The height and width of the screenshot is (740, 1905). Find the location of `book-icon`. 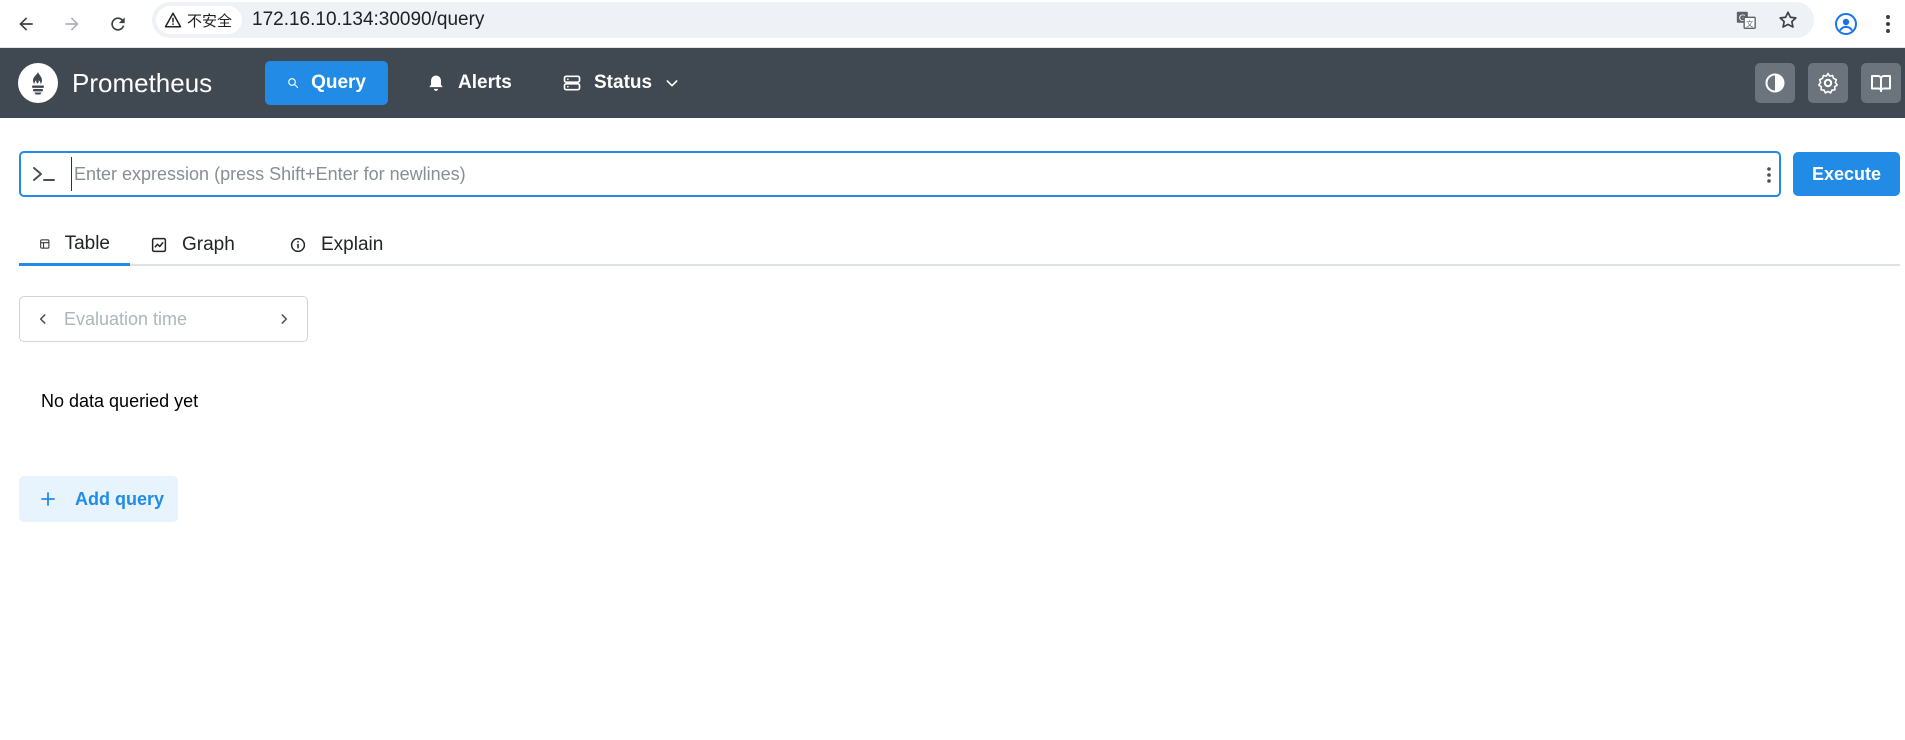

book-icon is located at coordinates (1881, 83).